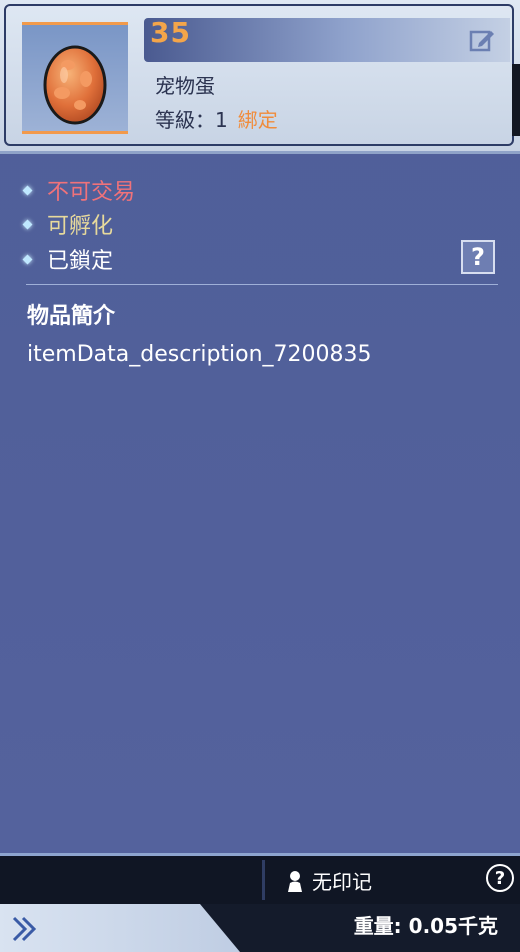 The width and height of the screenshot is (520, 952). Describe the element at coordinates (170, 32) in the screenshot. I see `item-number: 35` at that location.